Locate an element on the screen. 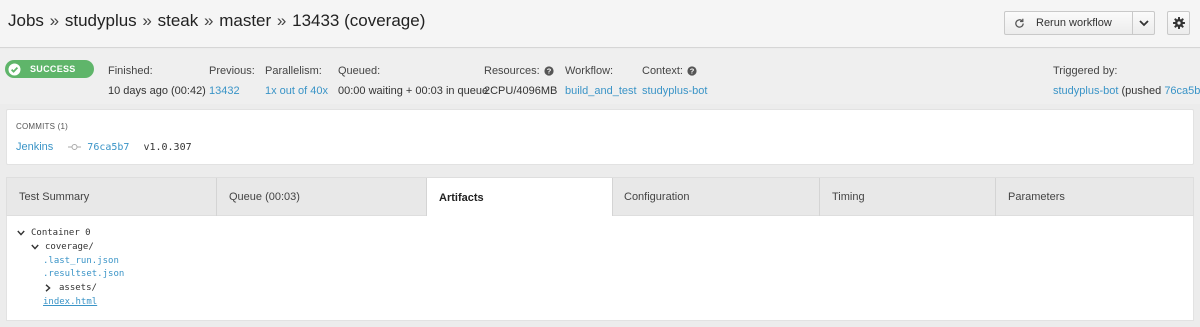 Image resolution: width=1200 pixels, height=327 pixels. artifact-file-link: .resultset.json is located at coordinates (83, 274).